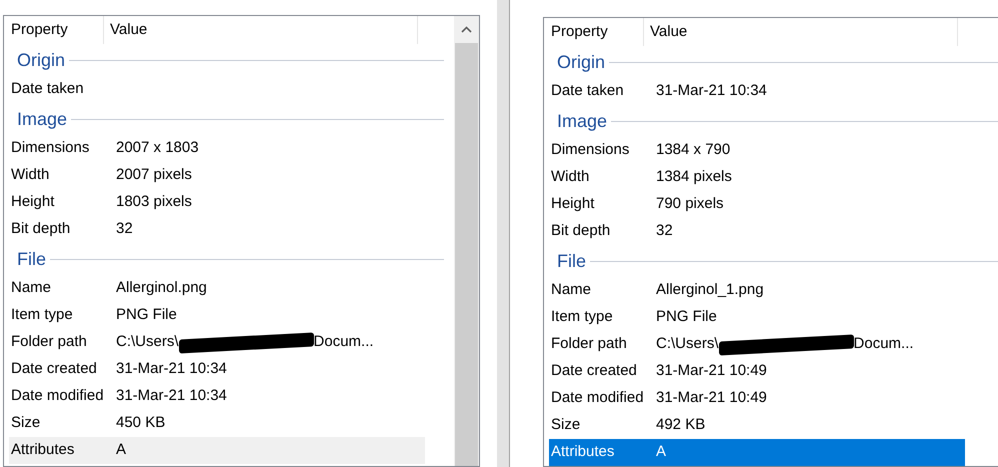  Describe the element at coordinates (217, 202) in the screenshot. I see `property-row: Height 1803 pixels` at that location.